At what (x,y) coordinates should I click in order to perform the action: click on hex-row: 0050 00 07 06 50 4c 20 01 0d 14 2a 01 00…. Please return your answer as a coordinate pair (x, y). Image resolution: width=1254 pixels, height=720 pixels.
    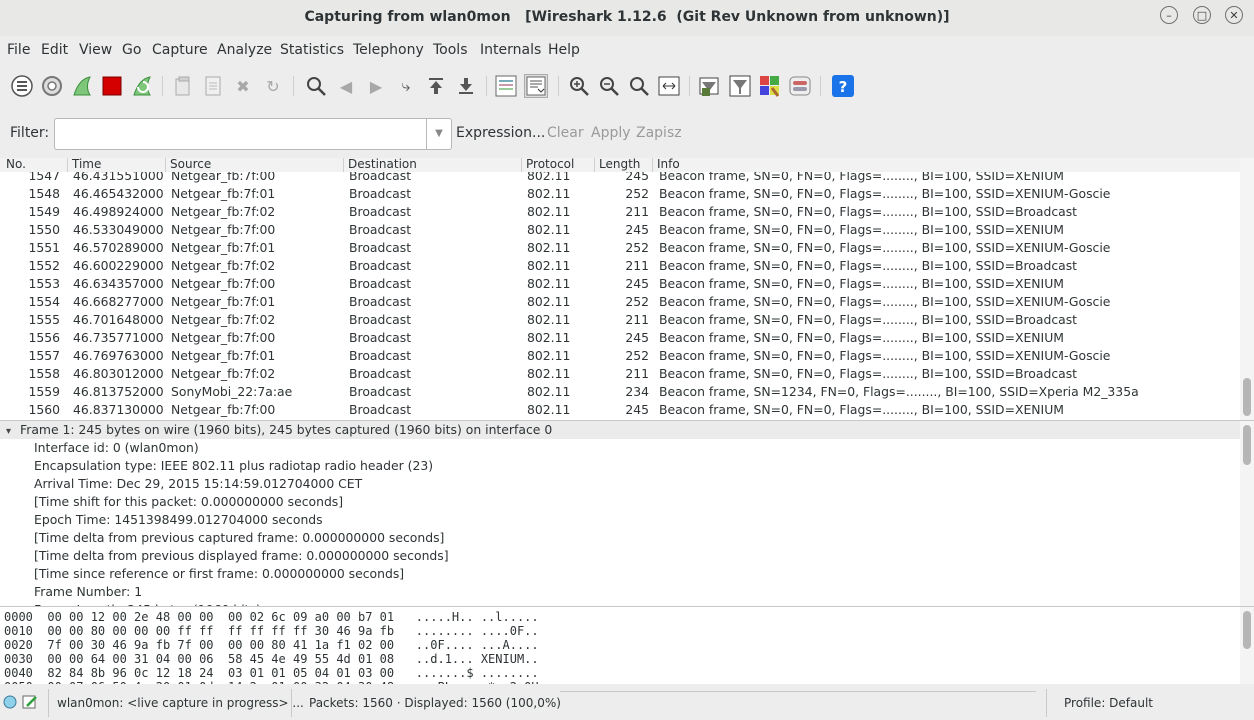
    Looking at the image, I should click on (627, 682).